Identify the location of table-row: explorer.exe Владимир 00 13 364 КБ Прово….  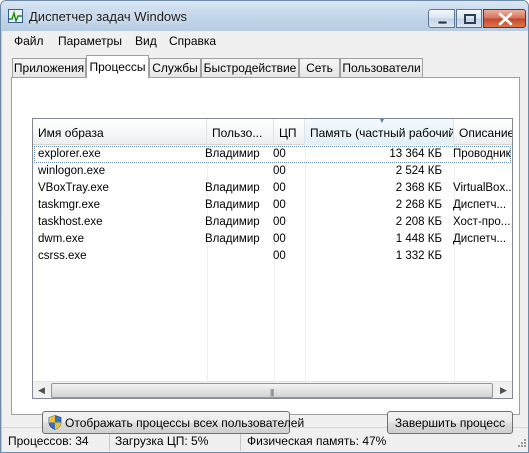
(272, 154).